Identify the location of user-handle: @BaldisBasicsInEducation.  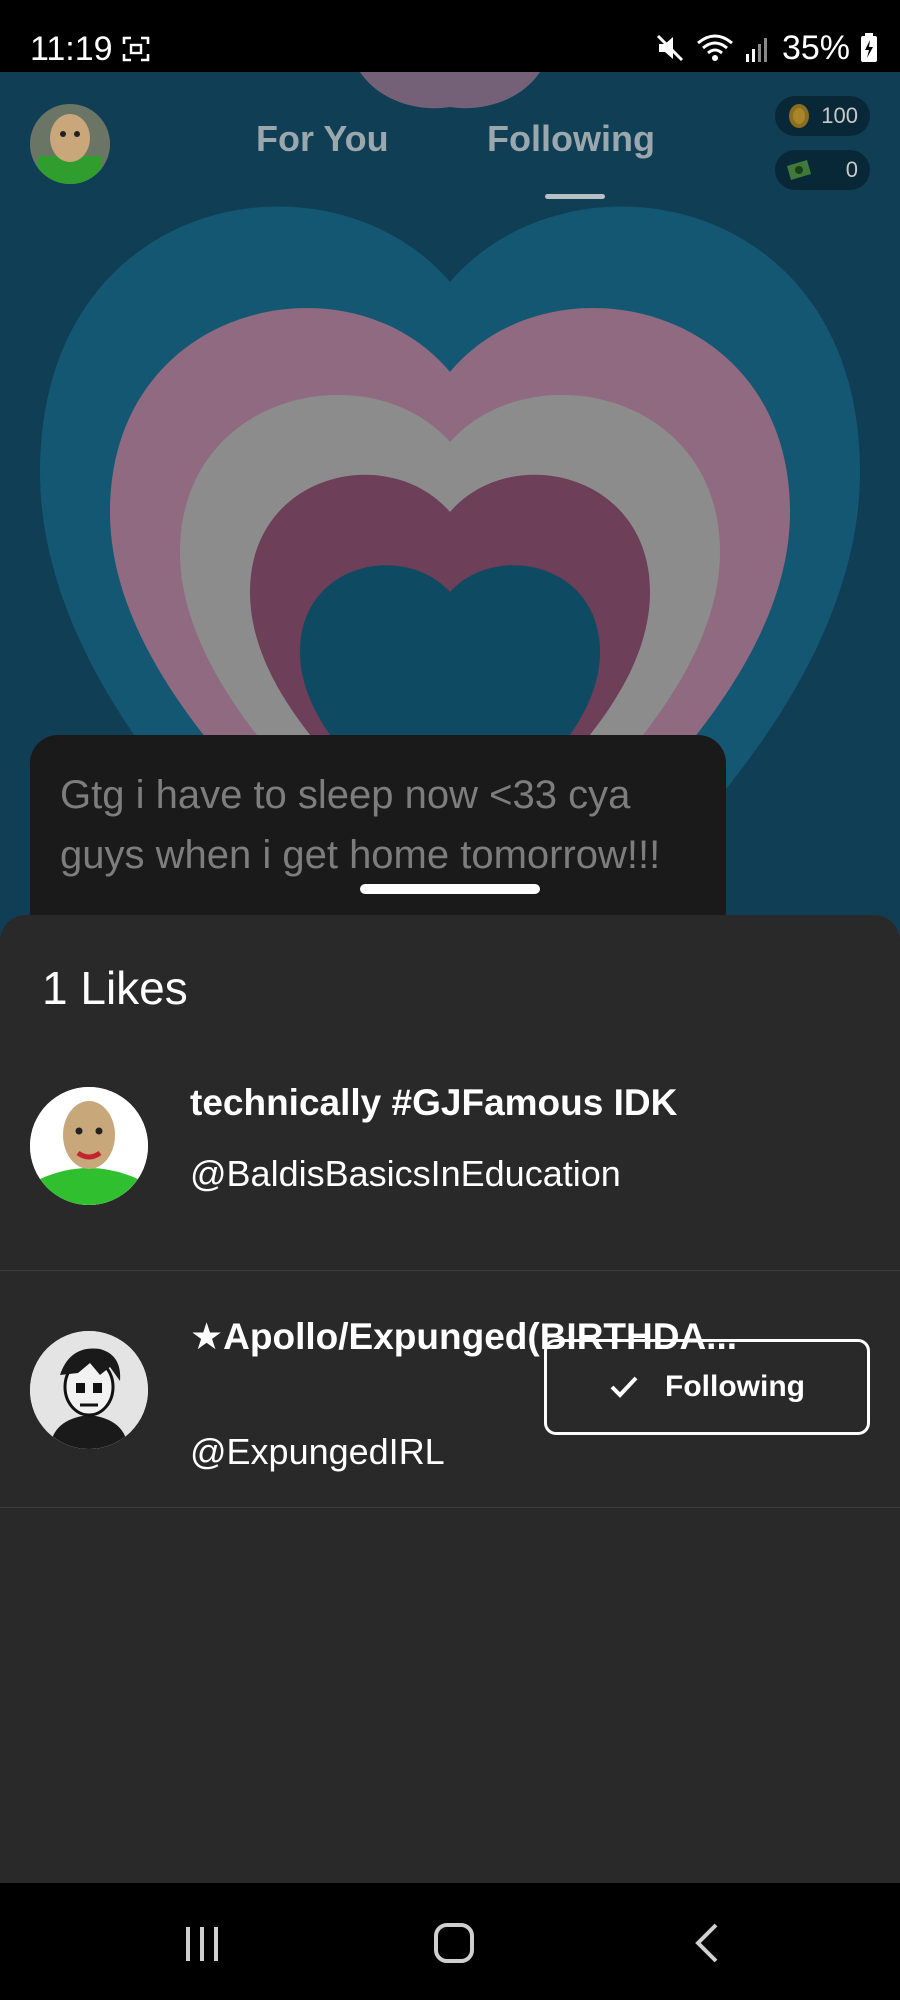
(405, 1174).